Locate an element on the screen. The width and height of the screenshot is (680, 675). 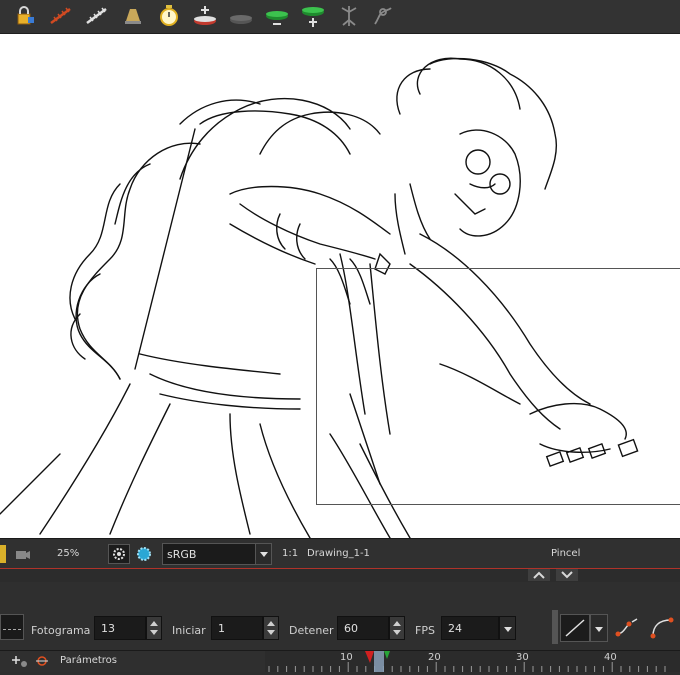
playhead is located at coordinates (375, 661).